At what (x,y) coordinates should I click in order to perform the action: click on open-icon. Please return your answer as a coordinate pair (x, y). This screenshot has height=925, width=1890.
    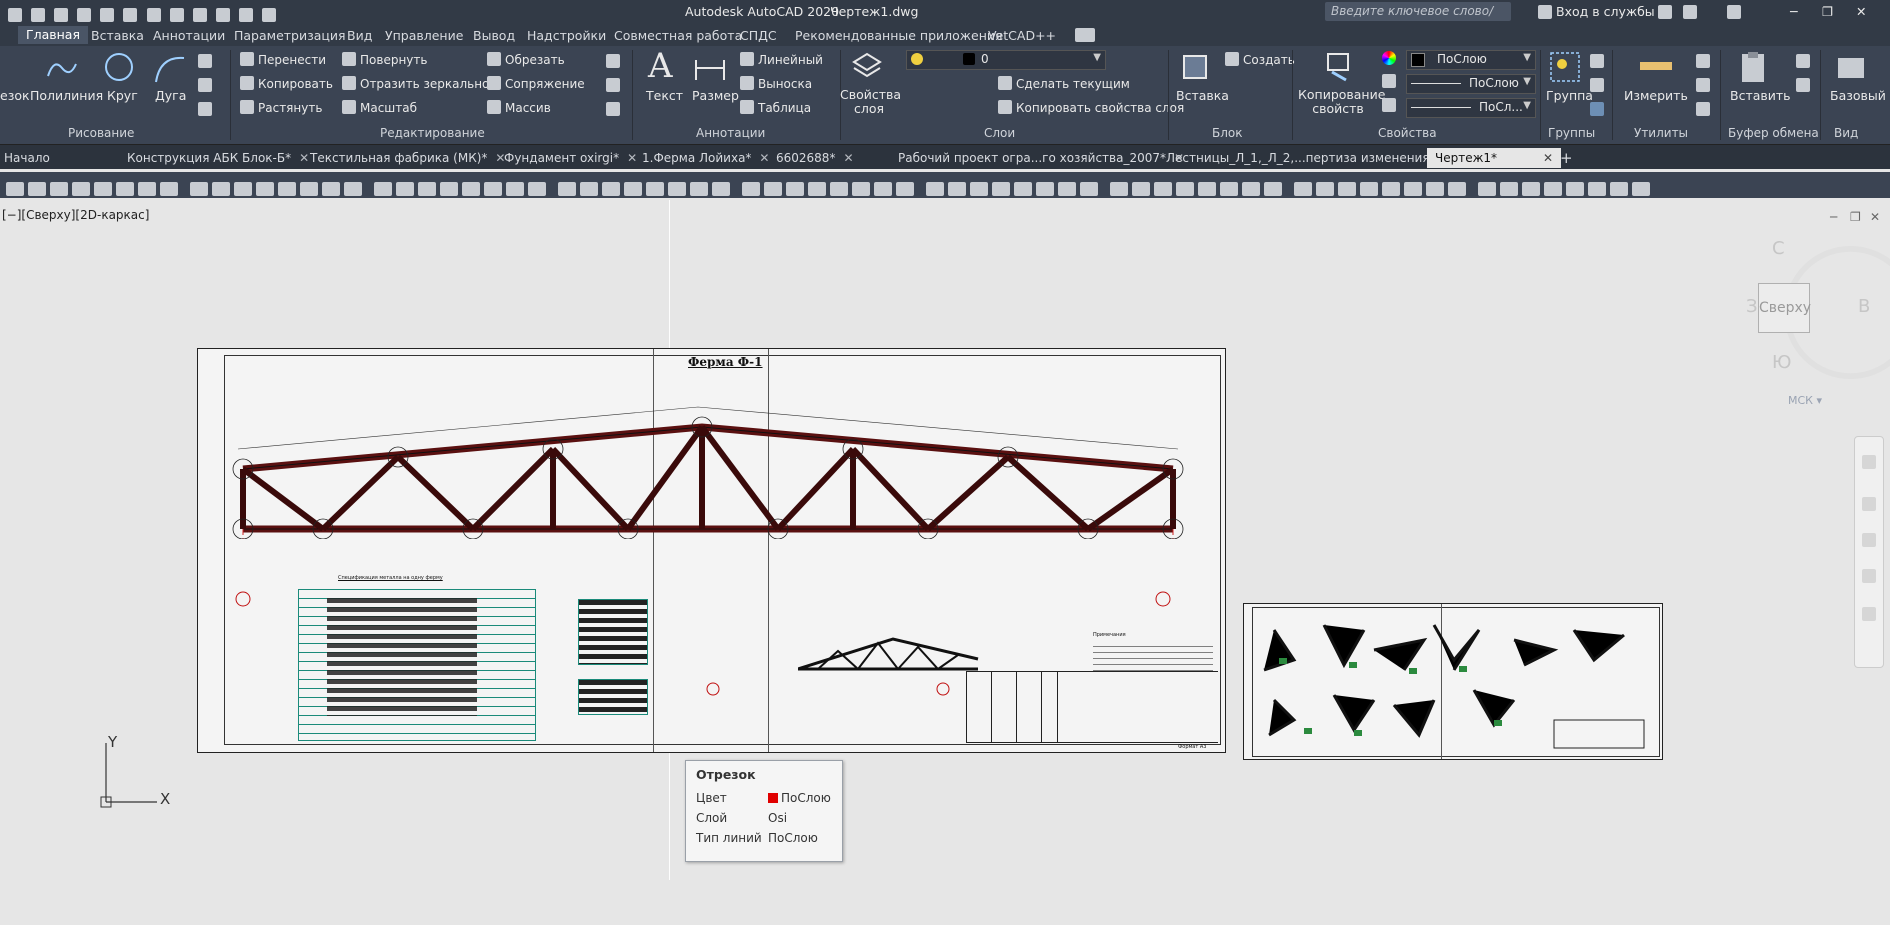
    Looking at the image, I should click on (61, 14).